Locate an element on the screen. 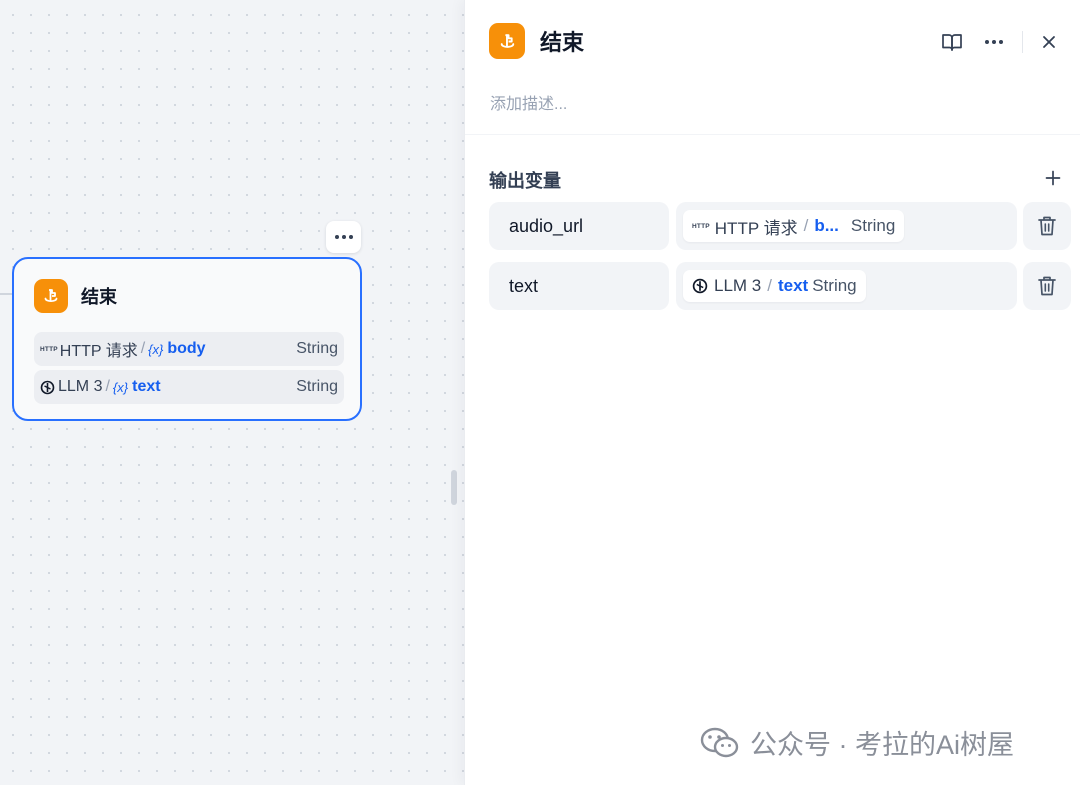  docs-button is located at coordinates (952, 42).